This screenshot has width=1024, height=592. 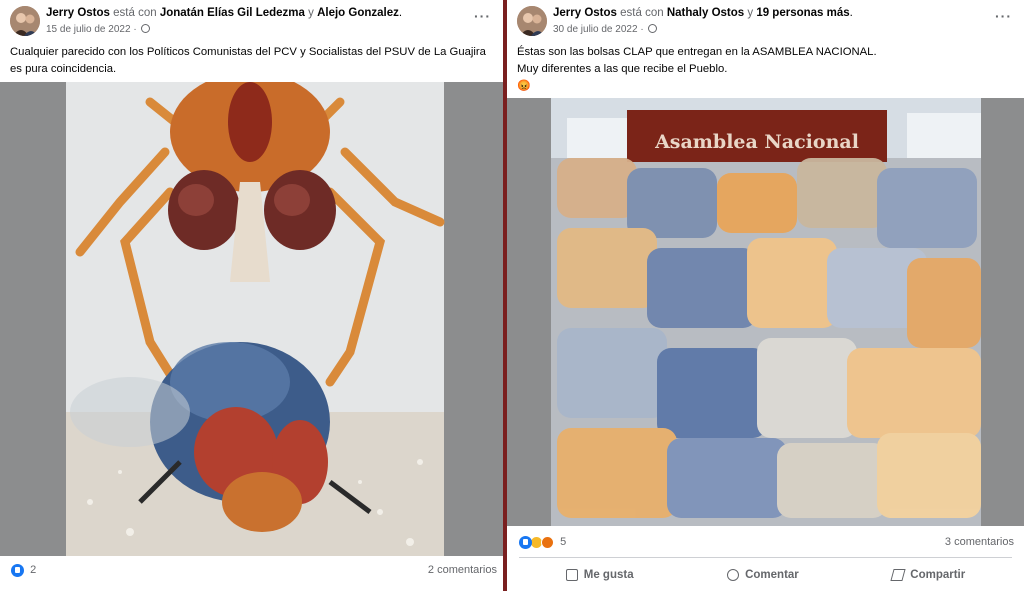 What do you see at coordinates (756, 142) in the screenshot?
I see `sign-text: Asamblea Nacional` at bounding box center [756, 142].